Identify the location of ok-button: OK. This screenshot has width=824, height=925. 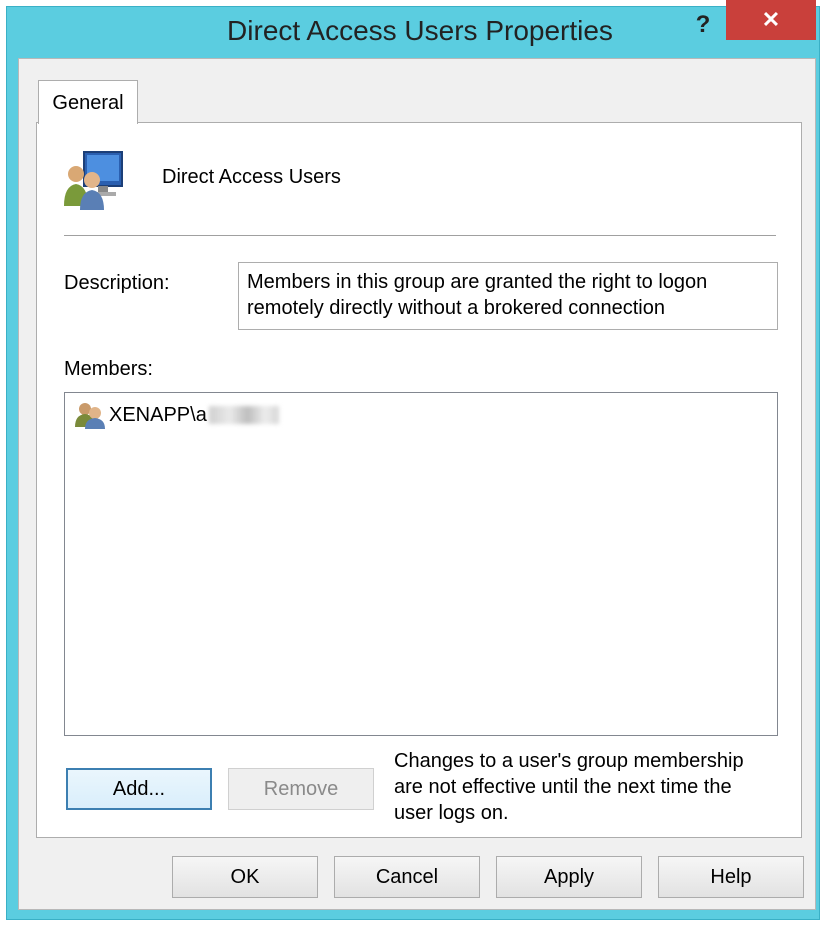
(245, 877).